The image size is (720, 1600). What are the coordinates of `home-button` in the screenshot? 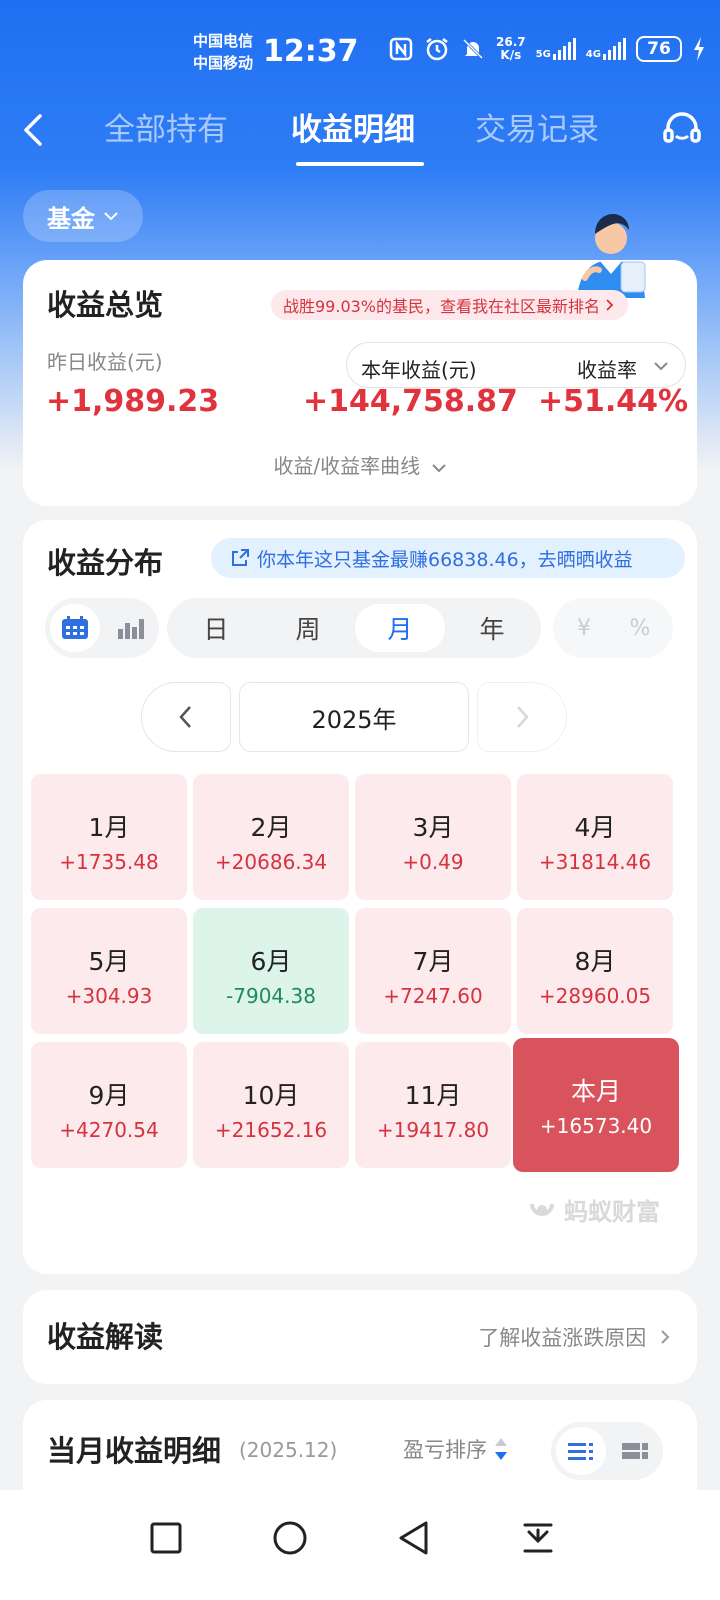 It's located at (290, 1538).